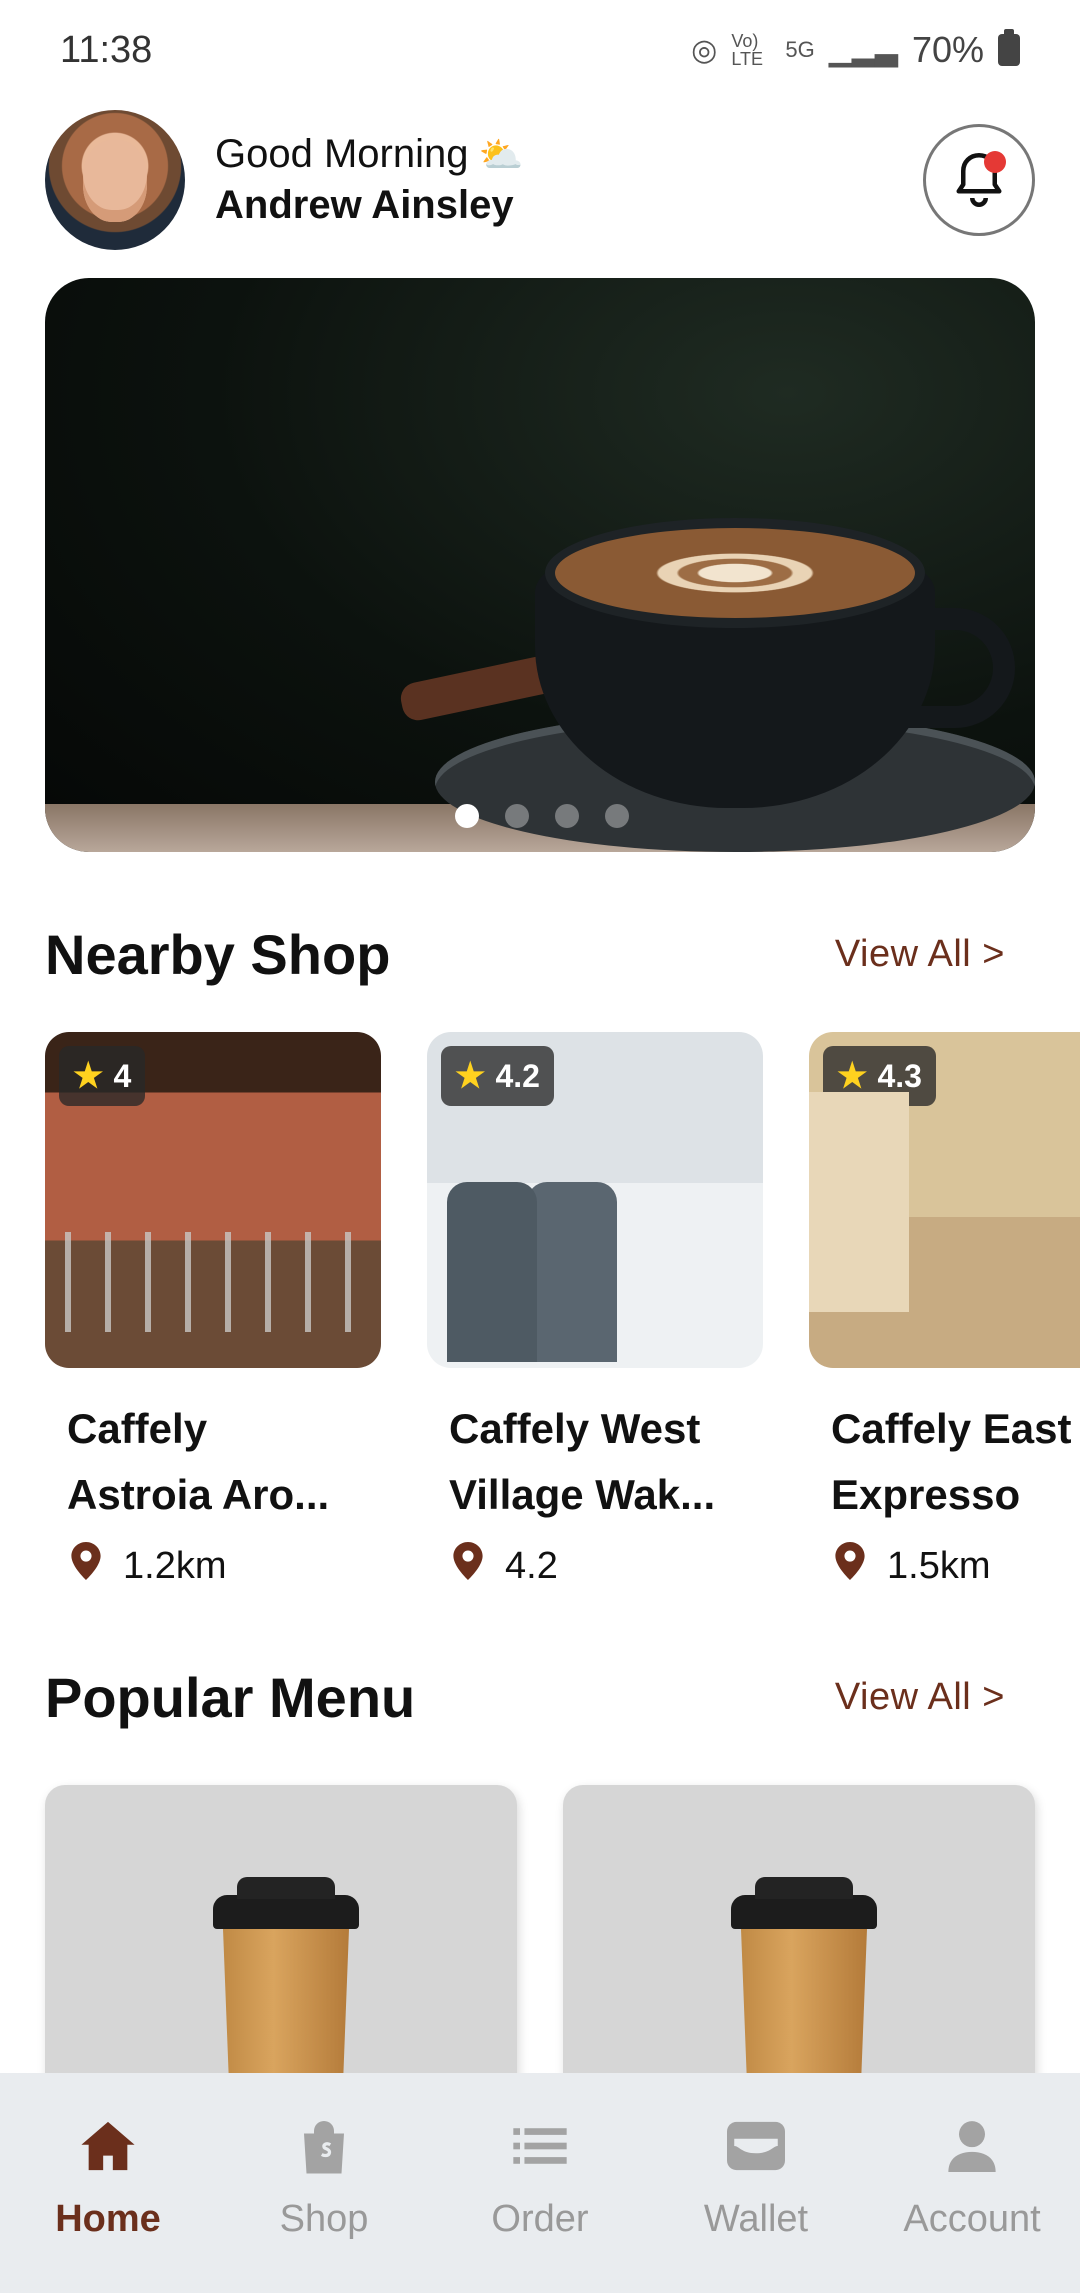 The image size is (1080, 2293). I want to click on rating-value: 4.2, so click(517, 1075).